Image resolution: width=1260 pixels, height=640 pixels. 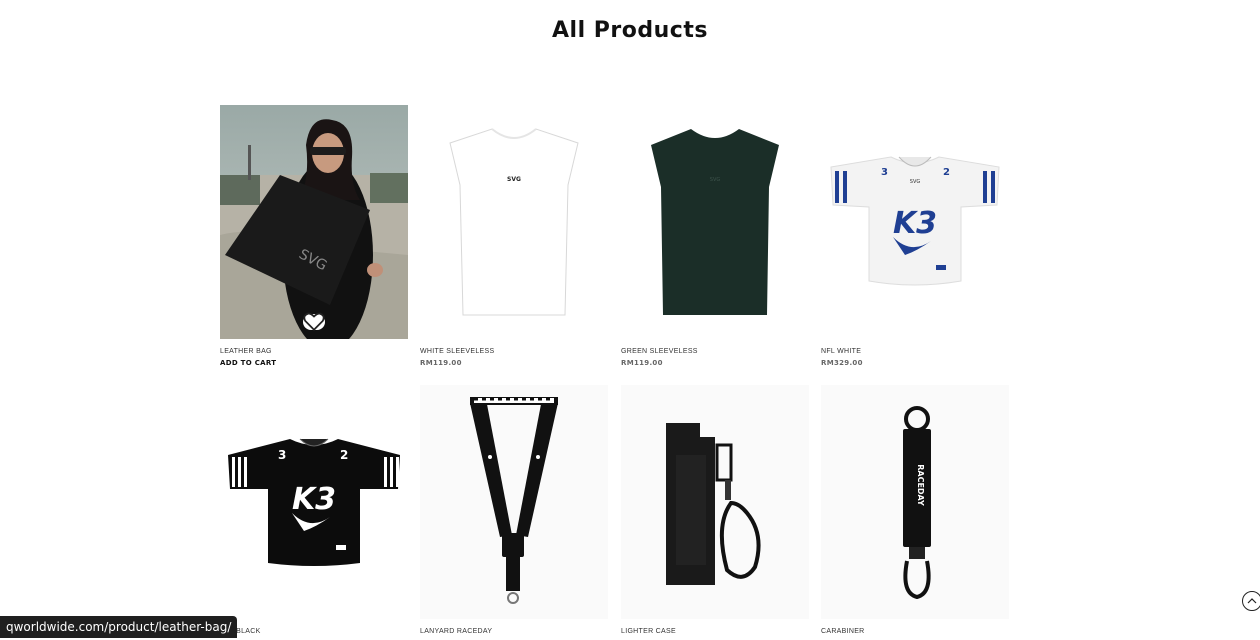 I want to click on product-card-lanyard-raceday: LANYARD RACEDAY, so click(x=514, y=510).